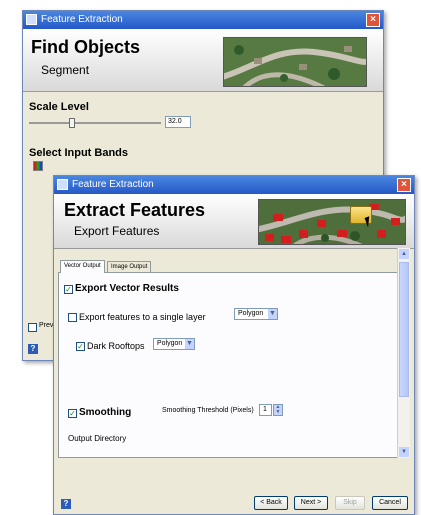 This screenshot has height=515, width=421. What do you see at coordinates (72, 413) in the screenshot?
I see `smoothing-checkbox: ✓` at bounding box center [72, 413].